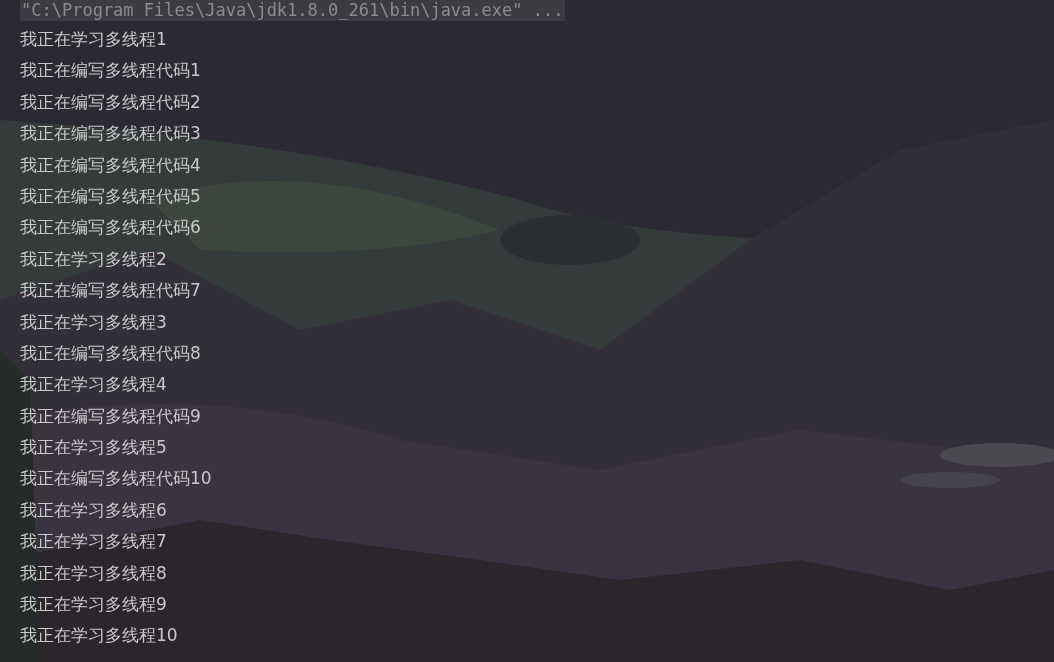  What do you see at coordinates (116, 479) in the screenshot?
I see `console-line: 我正在编写多线程代码10` at bounding box center [116, 479].